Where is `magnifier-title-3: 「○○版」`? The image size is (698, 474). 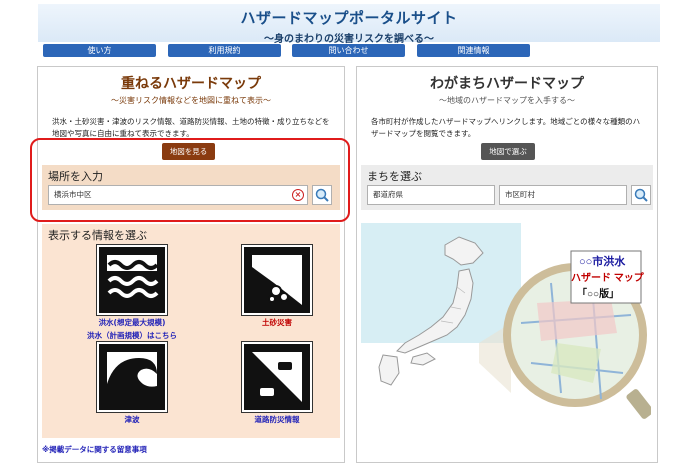
magnifier-title-3: 「○○版」 is located at coordinates (598, 293).